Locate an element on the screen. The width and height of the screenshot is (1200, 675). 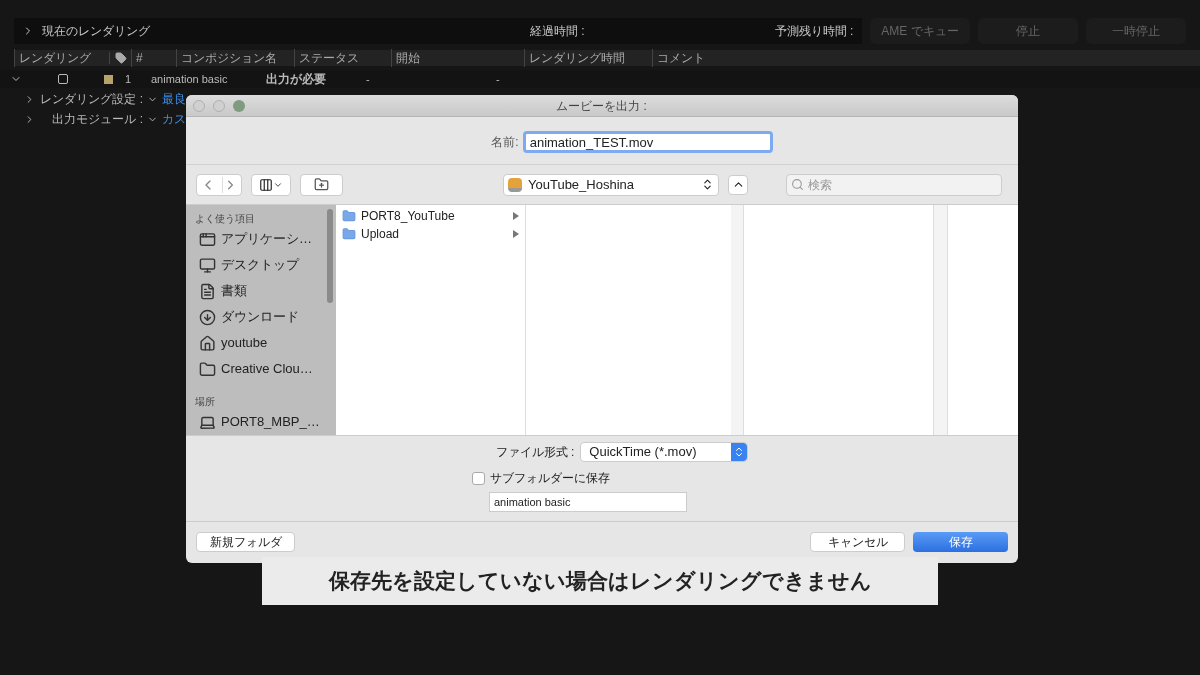
new-folder-icon-button is located at coordinates (321, 184).